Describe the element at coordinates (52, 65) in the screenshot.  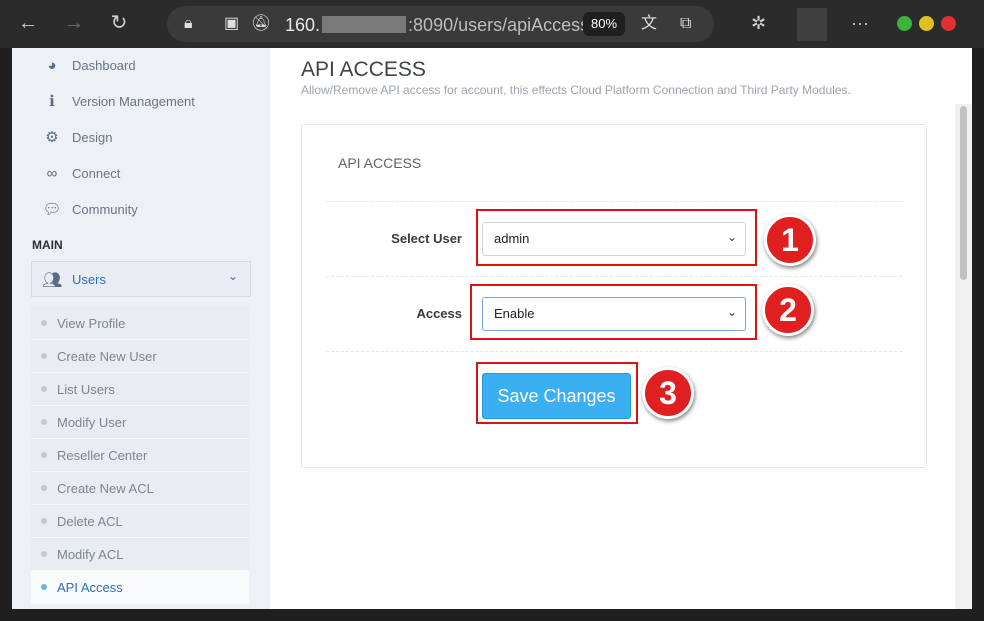
I see `dashboard-icon: ◕` at that location.